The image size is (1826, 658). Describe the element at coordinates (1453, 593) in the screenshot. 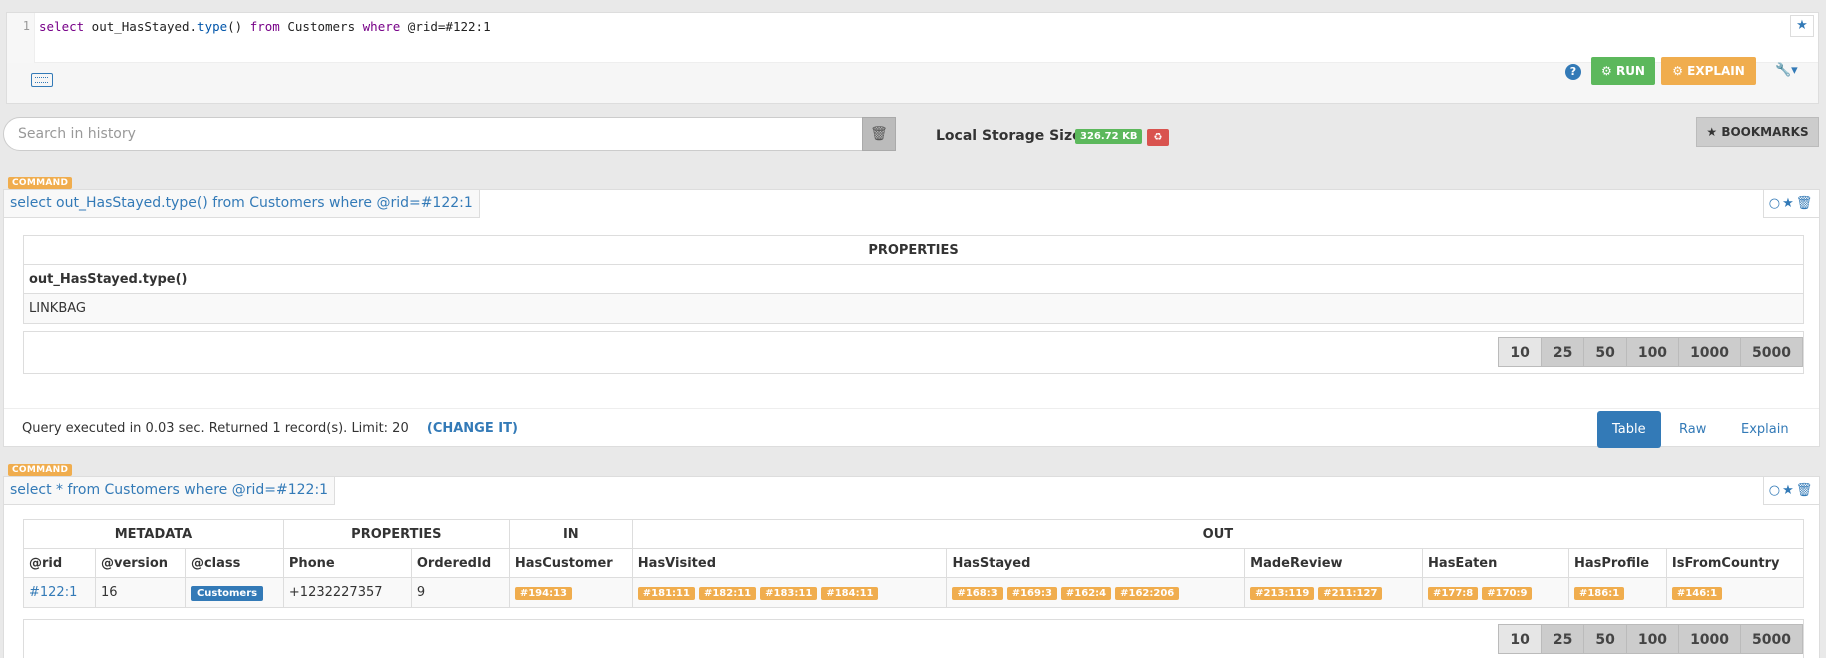

I see `rid-link-badge: #177:8` at that location.